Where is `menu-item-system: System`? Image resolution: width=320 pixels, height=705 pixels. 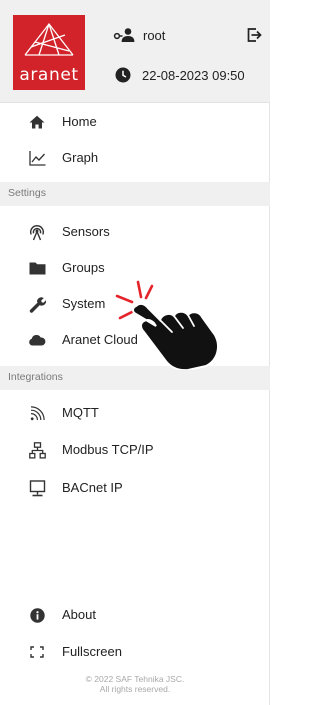
menu-item-system: System is located at coordinates (135, 304).